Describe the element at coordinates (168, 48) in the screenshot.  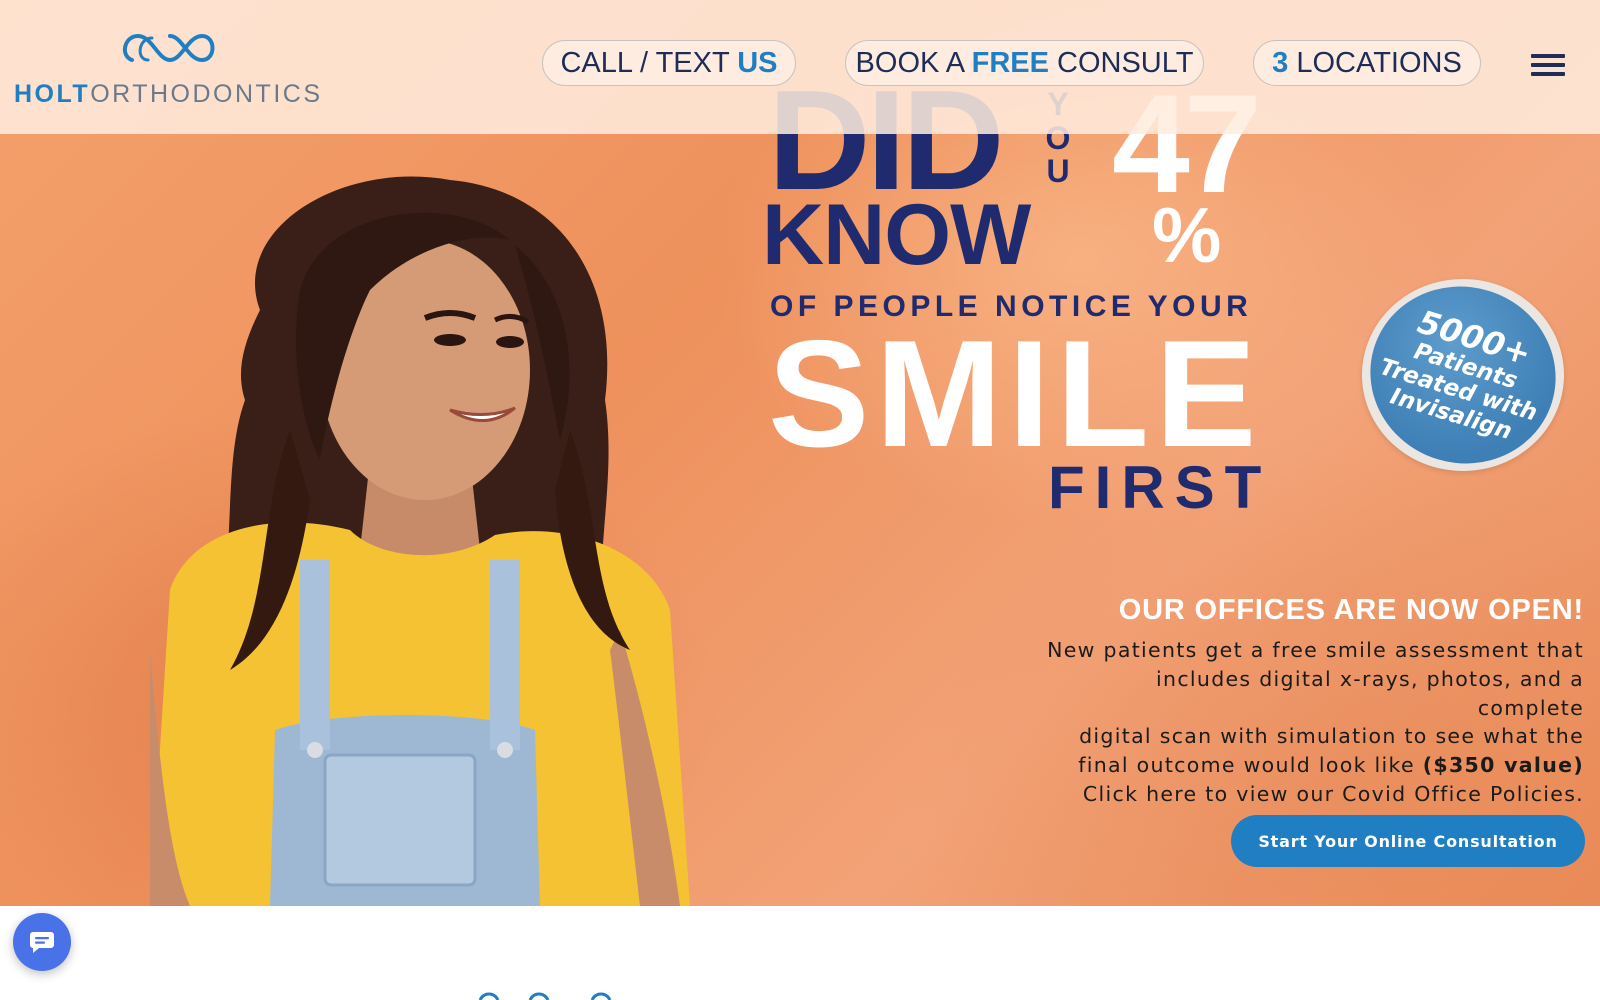
I see `infinity-logo-icon` at that location.